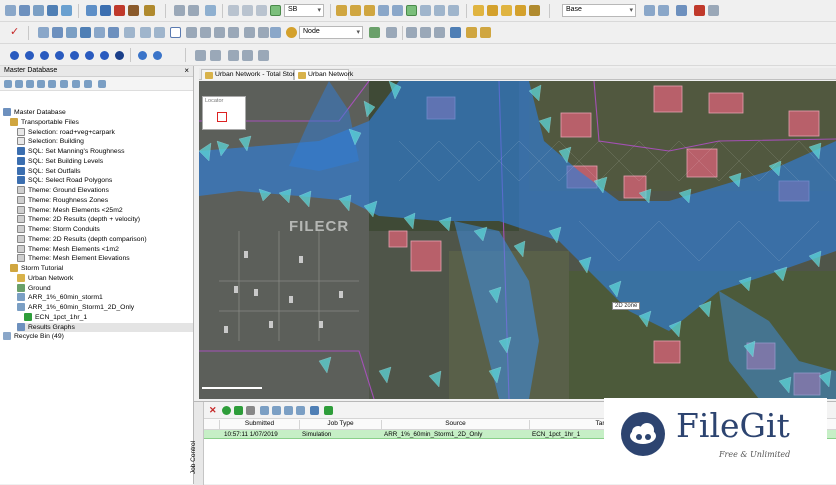  I want to click on copy-icon, so click(210, 10).